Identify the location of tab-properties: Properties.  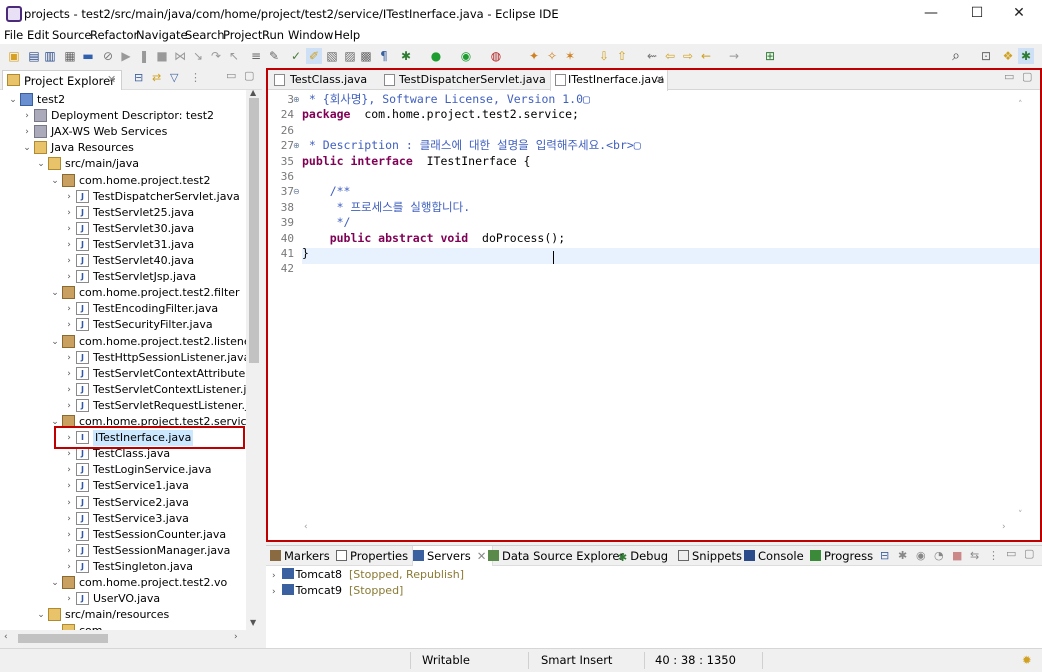
(372, 556).